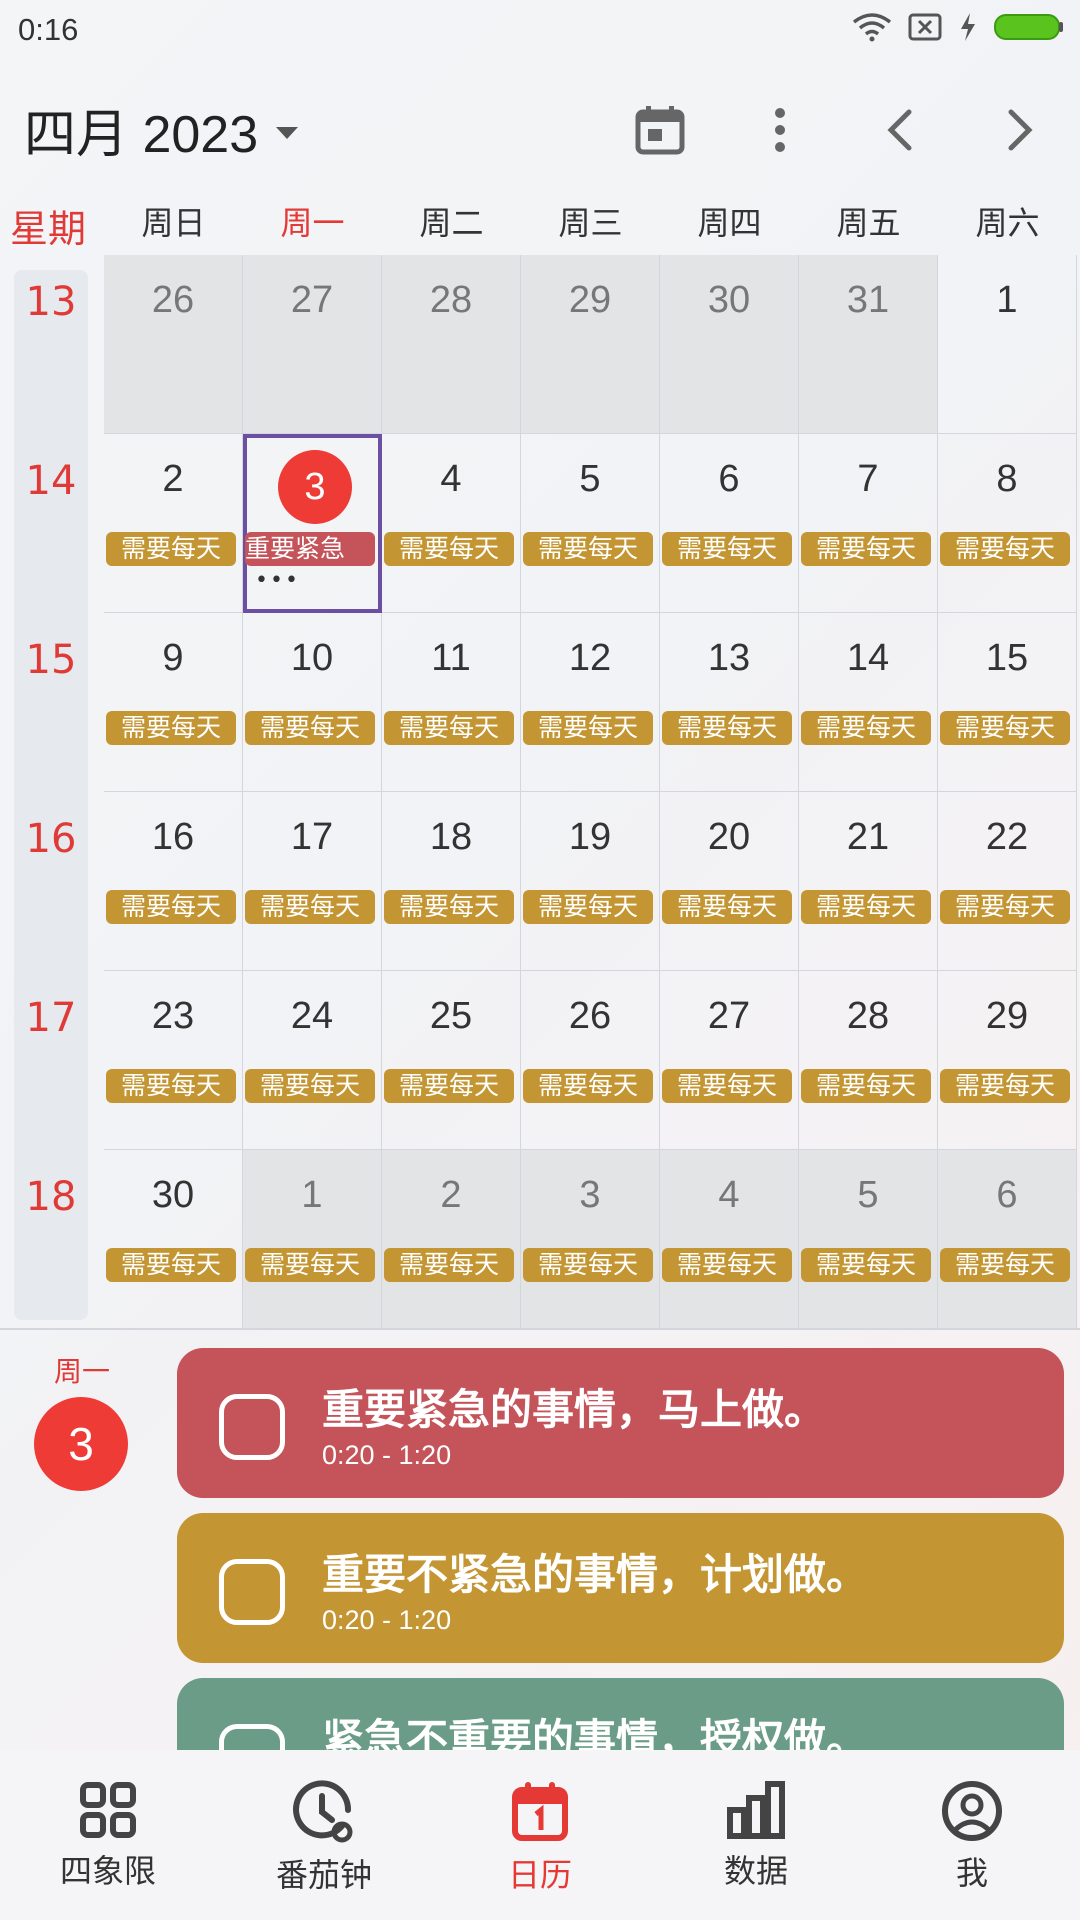  I want to click on previous-month-button, so click(900, 130).